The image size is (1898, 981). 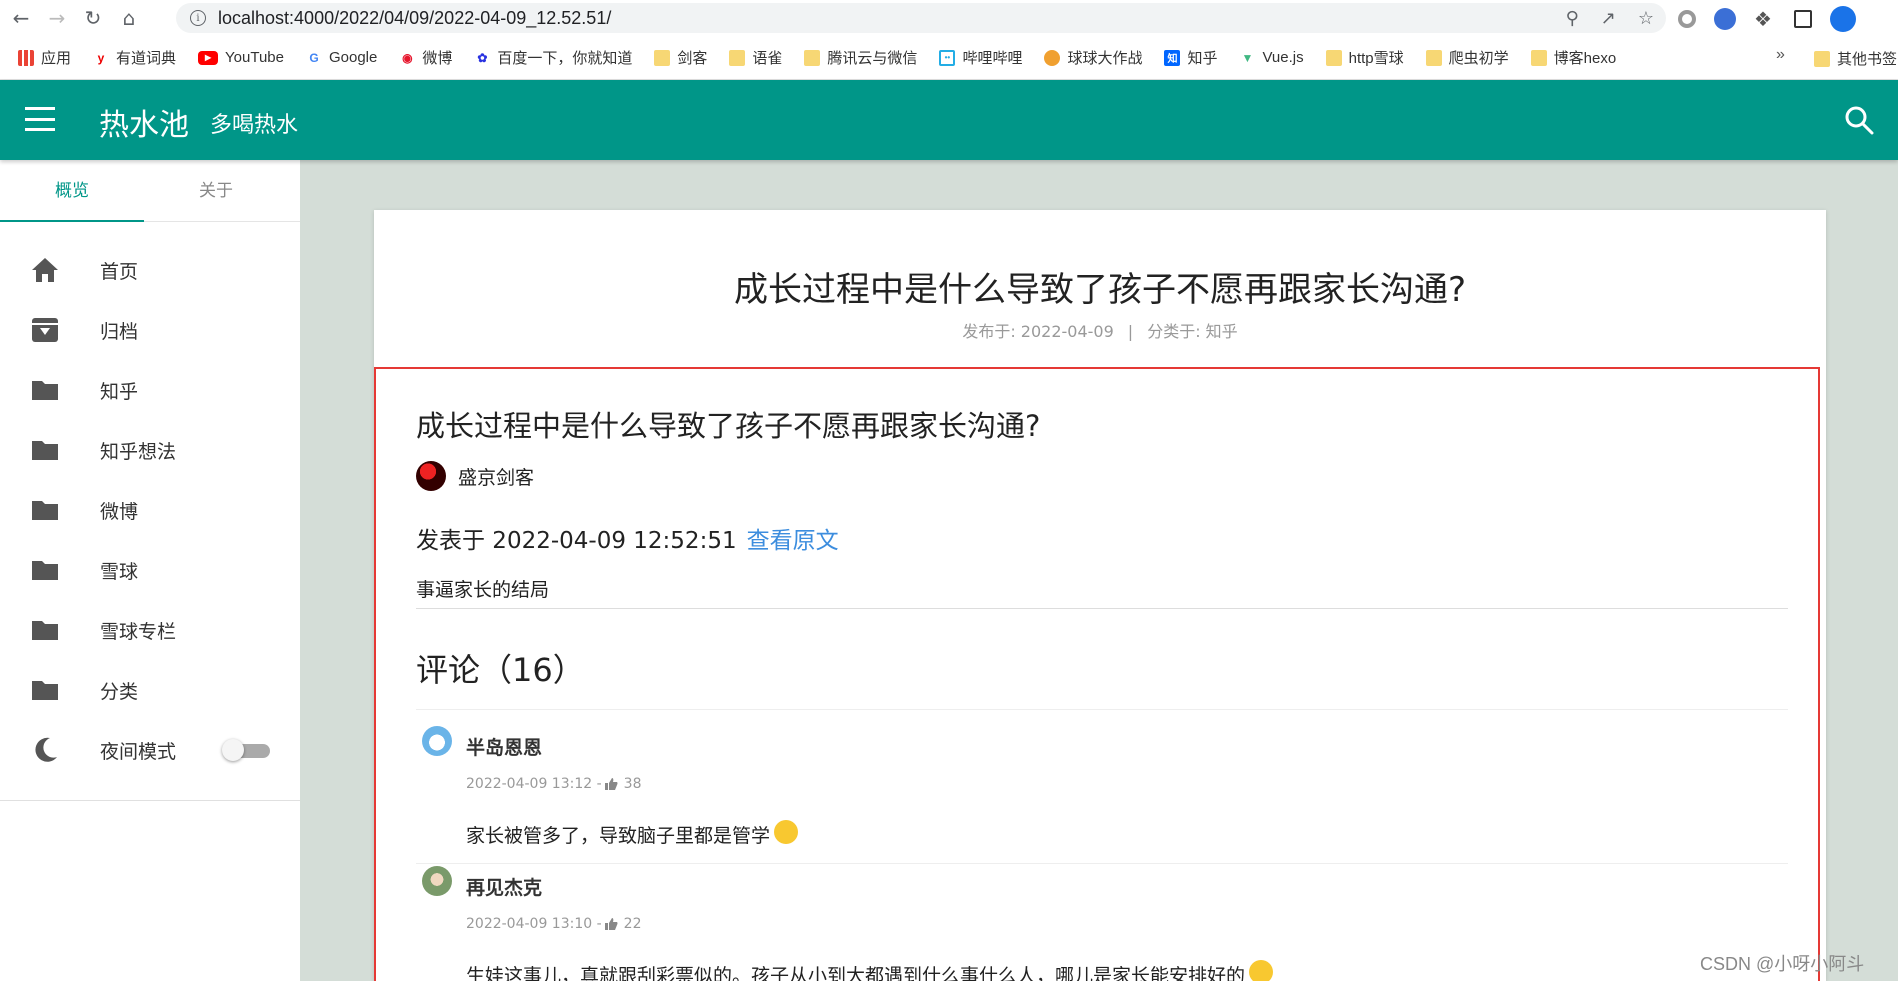 I want to click on bookmark-folder: 语雀, so click(x=755, y=57).